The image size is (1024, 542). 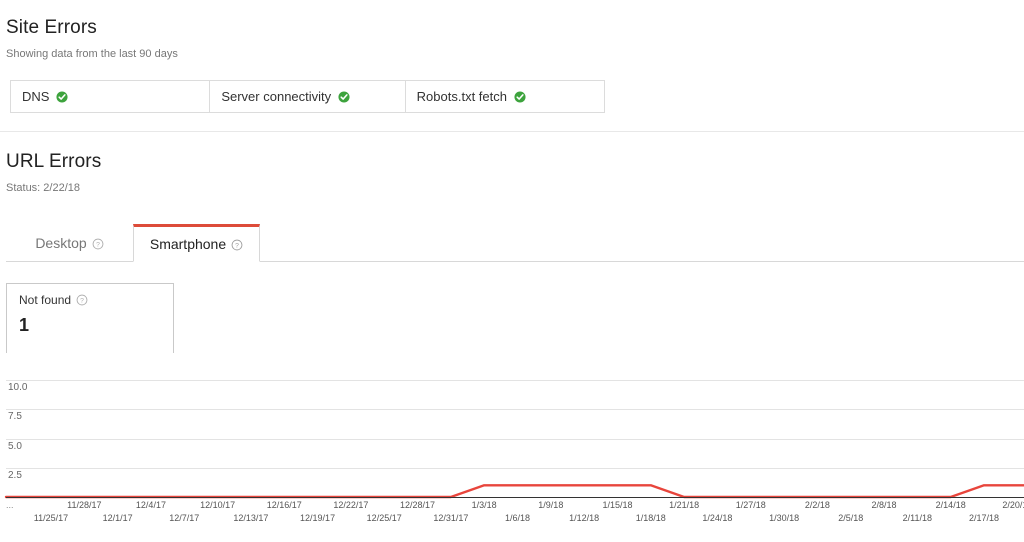 I want to click on chart-y-tick-label: 10.0, so click(x=18, y=387).